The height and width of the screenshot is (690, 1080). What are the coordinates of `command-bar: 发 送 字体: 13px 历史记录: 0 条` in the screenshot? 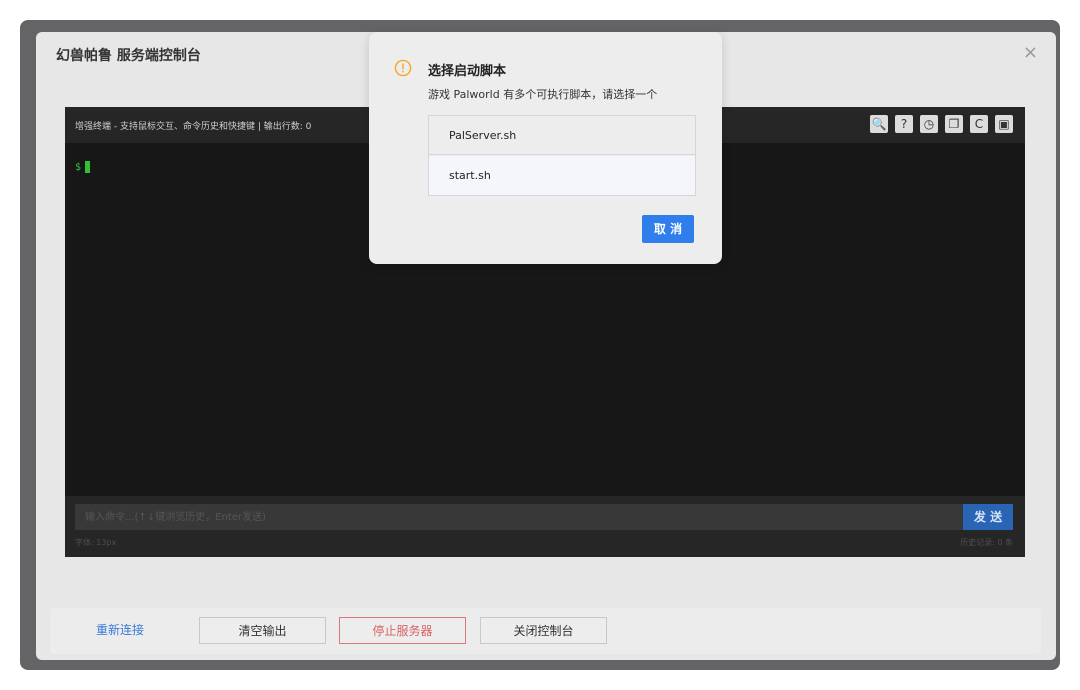 It's located at (545, 526).